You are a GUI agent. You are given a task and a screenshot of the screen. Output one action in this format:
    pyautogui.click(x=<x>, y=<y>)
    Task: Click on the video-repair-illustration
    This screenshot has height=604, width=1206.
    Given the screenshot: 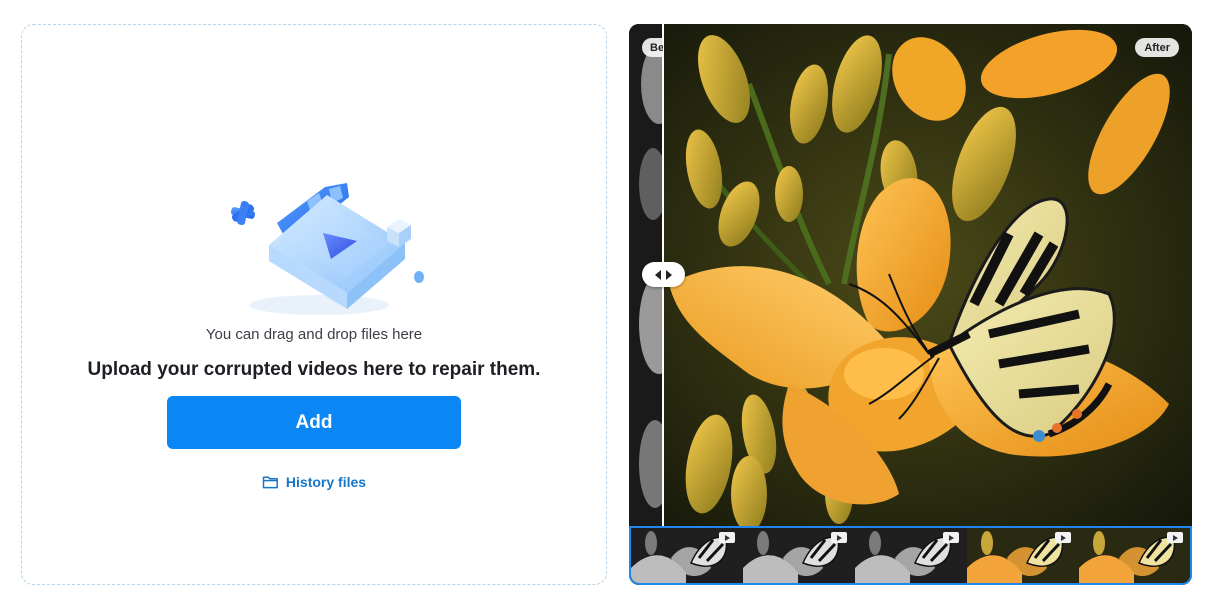 What is the action you would take?
    pyautogui.click(x=327, y=249)
    